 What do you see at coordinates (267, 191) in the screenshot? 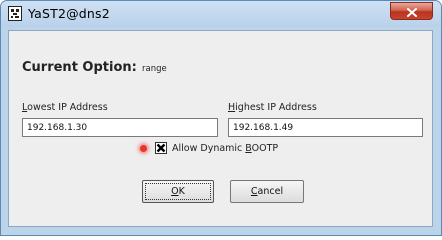
I see `cancel-button: Cancel` at bounding box center [267, 191].